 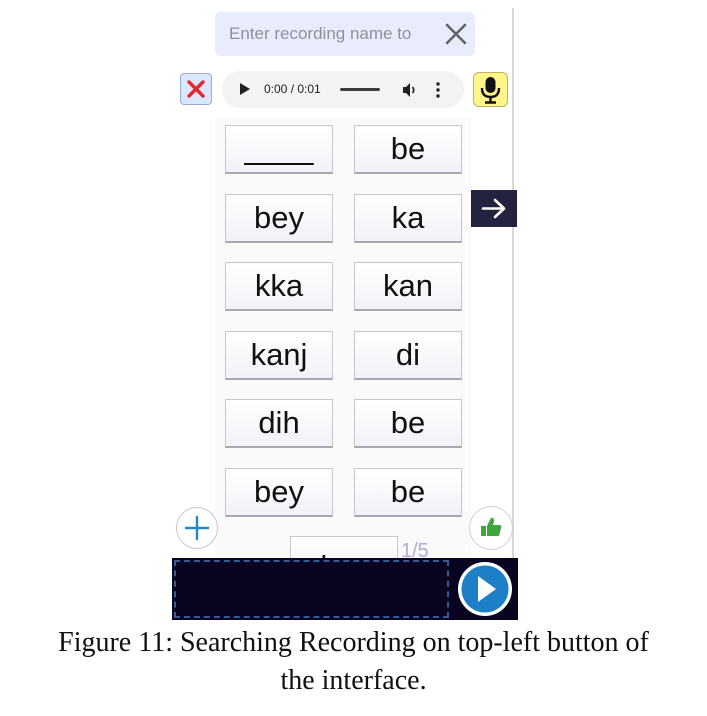 I want to click on microphone-icon, so click(x=490, y=90).